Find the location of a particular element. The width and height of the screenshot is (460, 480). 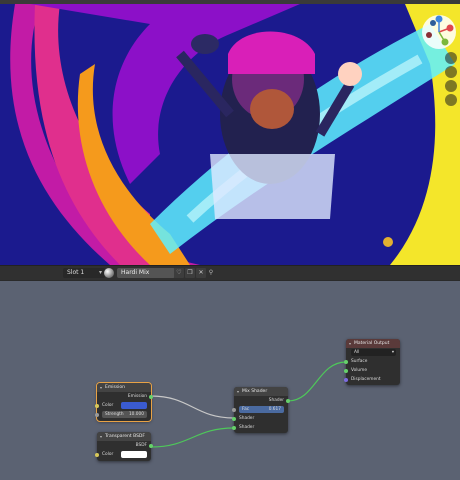

emission-strength-value: 10.000 is located at coordinates (136, 414).